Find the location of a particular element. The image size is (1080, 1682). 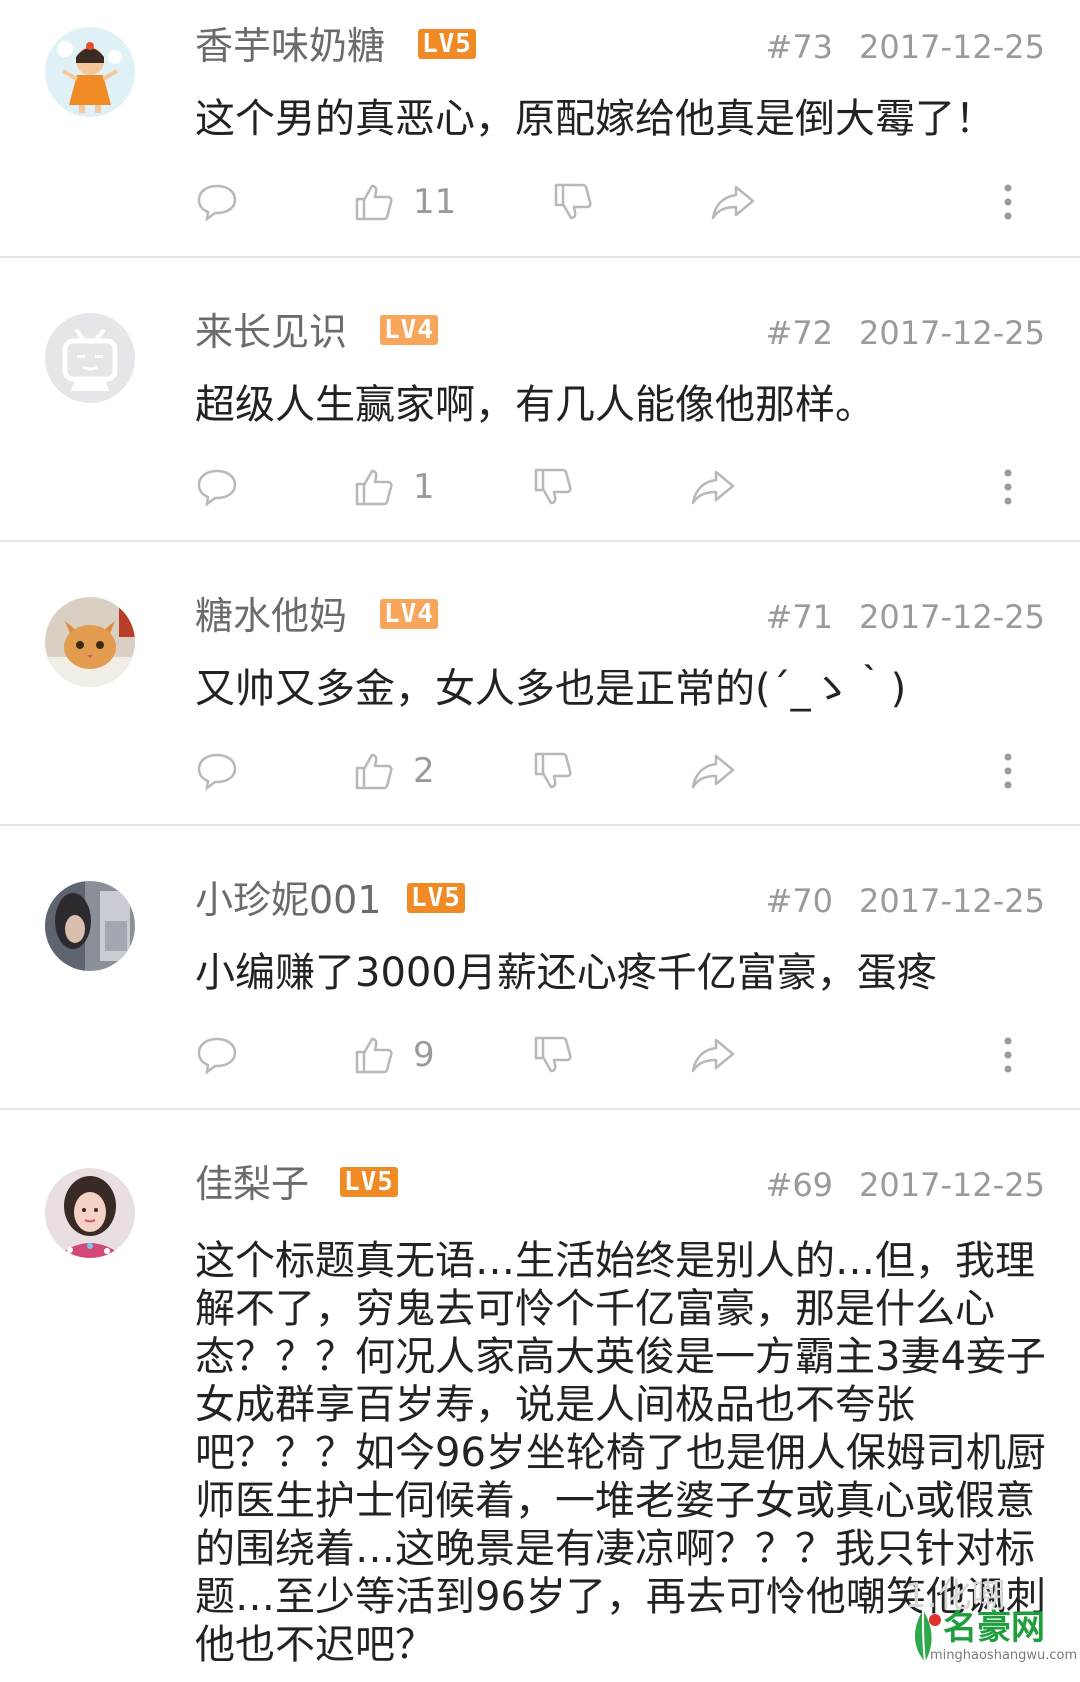

comment-meta: #69 2017-12-25 is located at coordinates (906, 1185).